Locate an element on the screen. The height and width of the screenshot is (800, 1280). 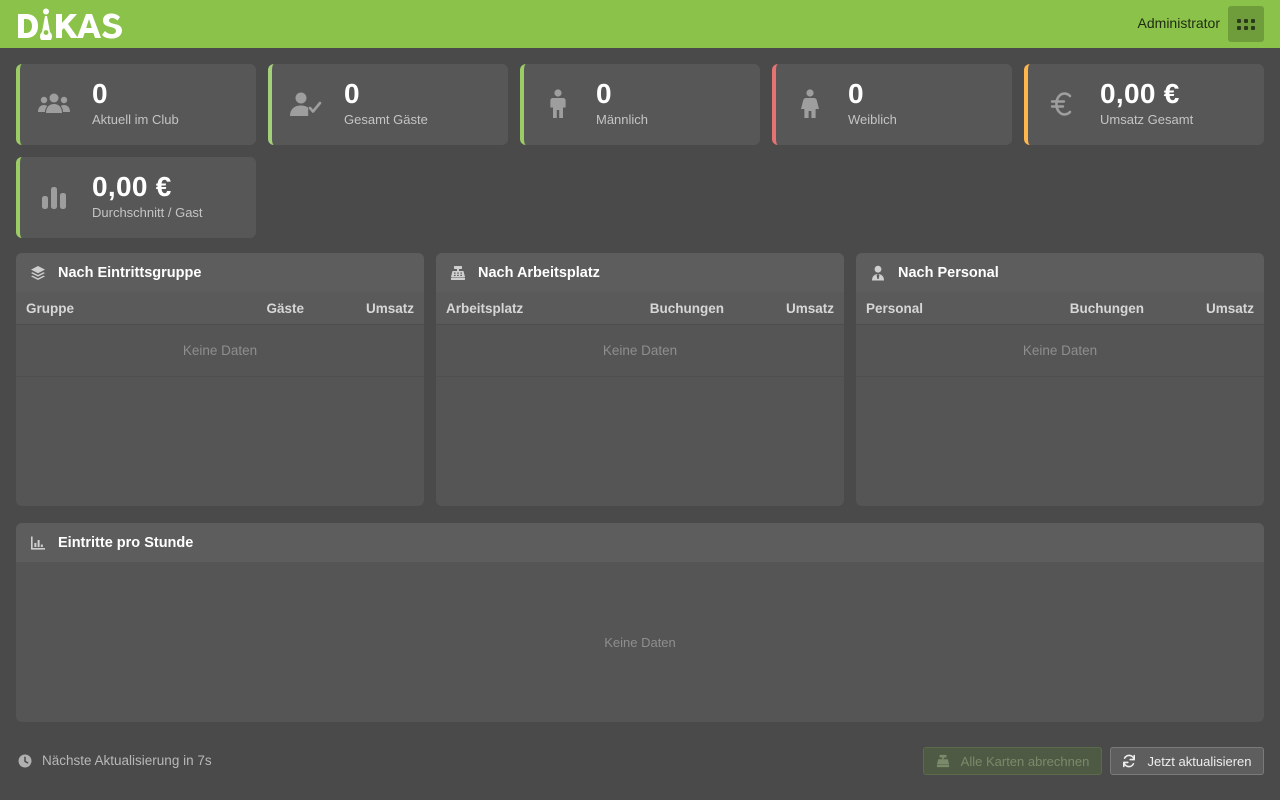
panel-title: Eintritte pro Stunde is located at coordinates (126, 542).